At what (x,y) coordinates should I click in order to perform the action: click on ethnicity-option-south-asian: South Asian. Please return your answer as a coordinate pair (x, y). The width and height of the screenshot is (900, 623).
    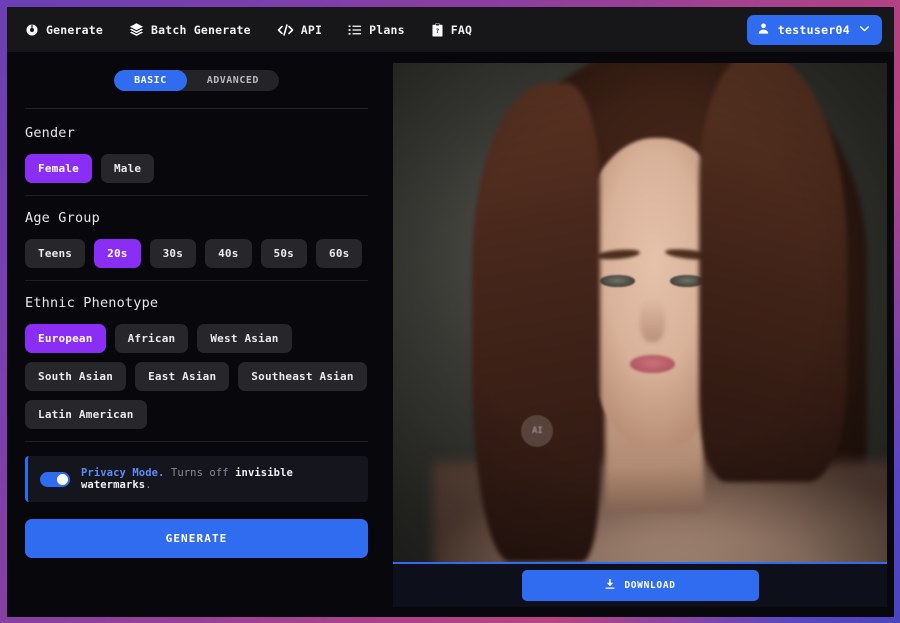
    Looking at the image, I should click on (76, 376).